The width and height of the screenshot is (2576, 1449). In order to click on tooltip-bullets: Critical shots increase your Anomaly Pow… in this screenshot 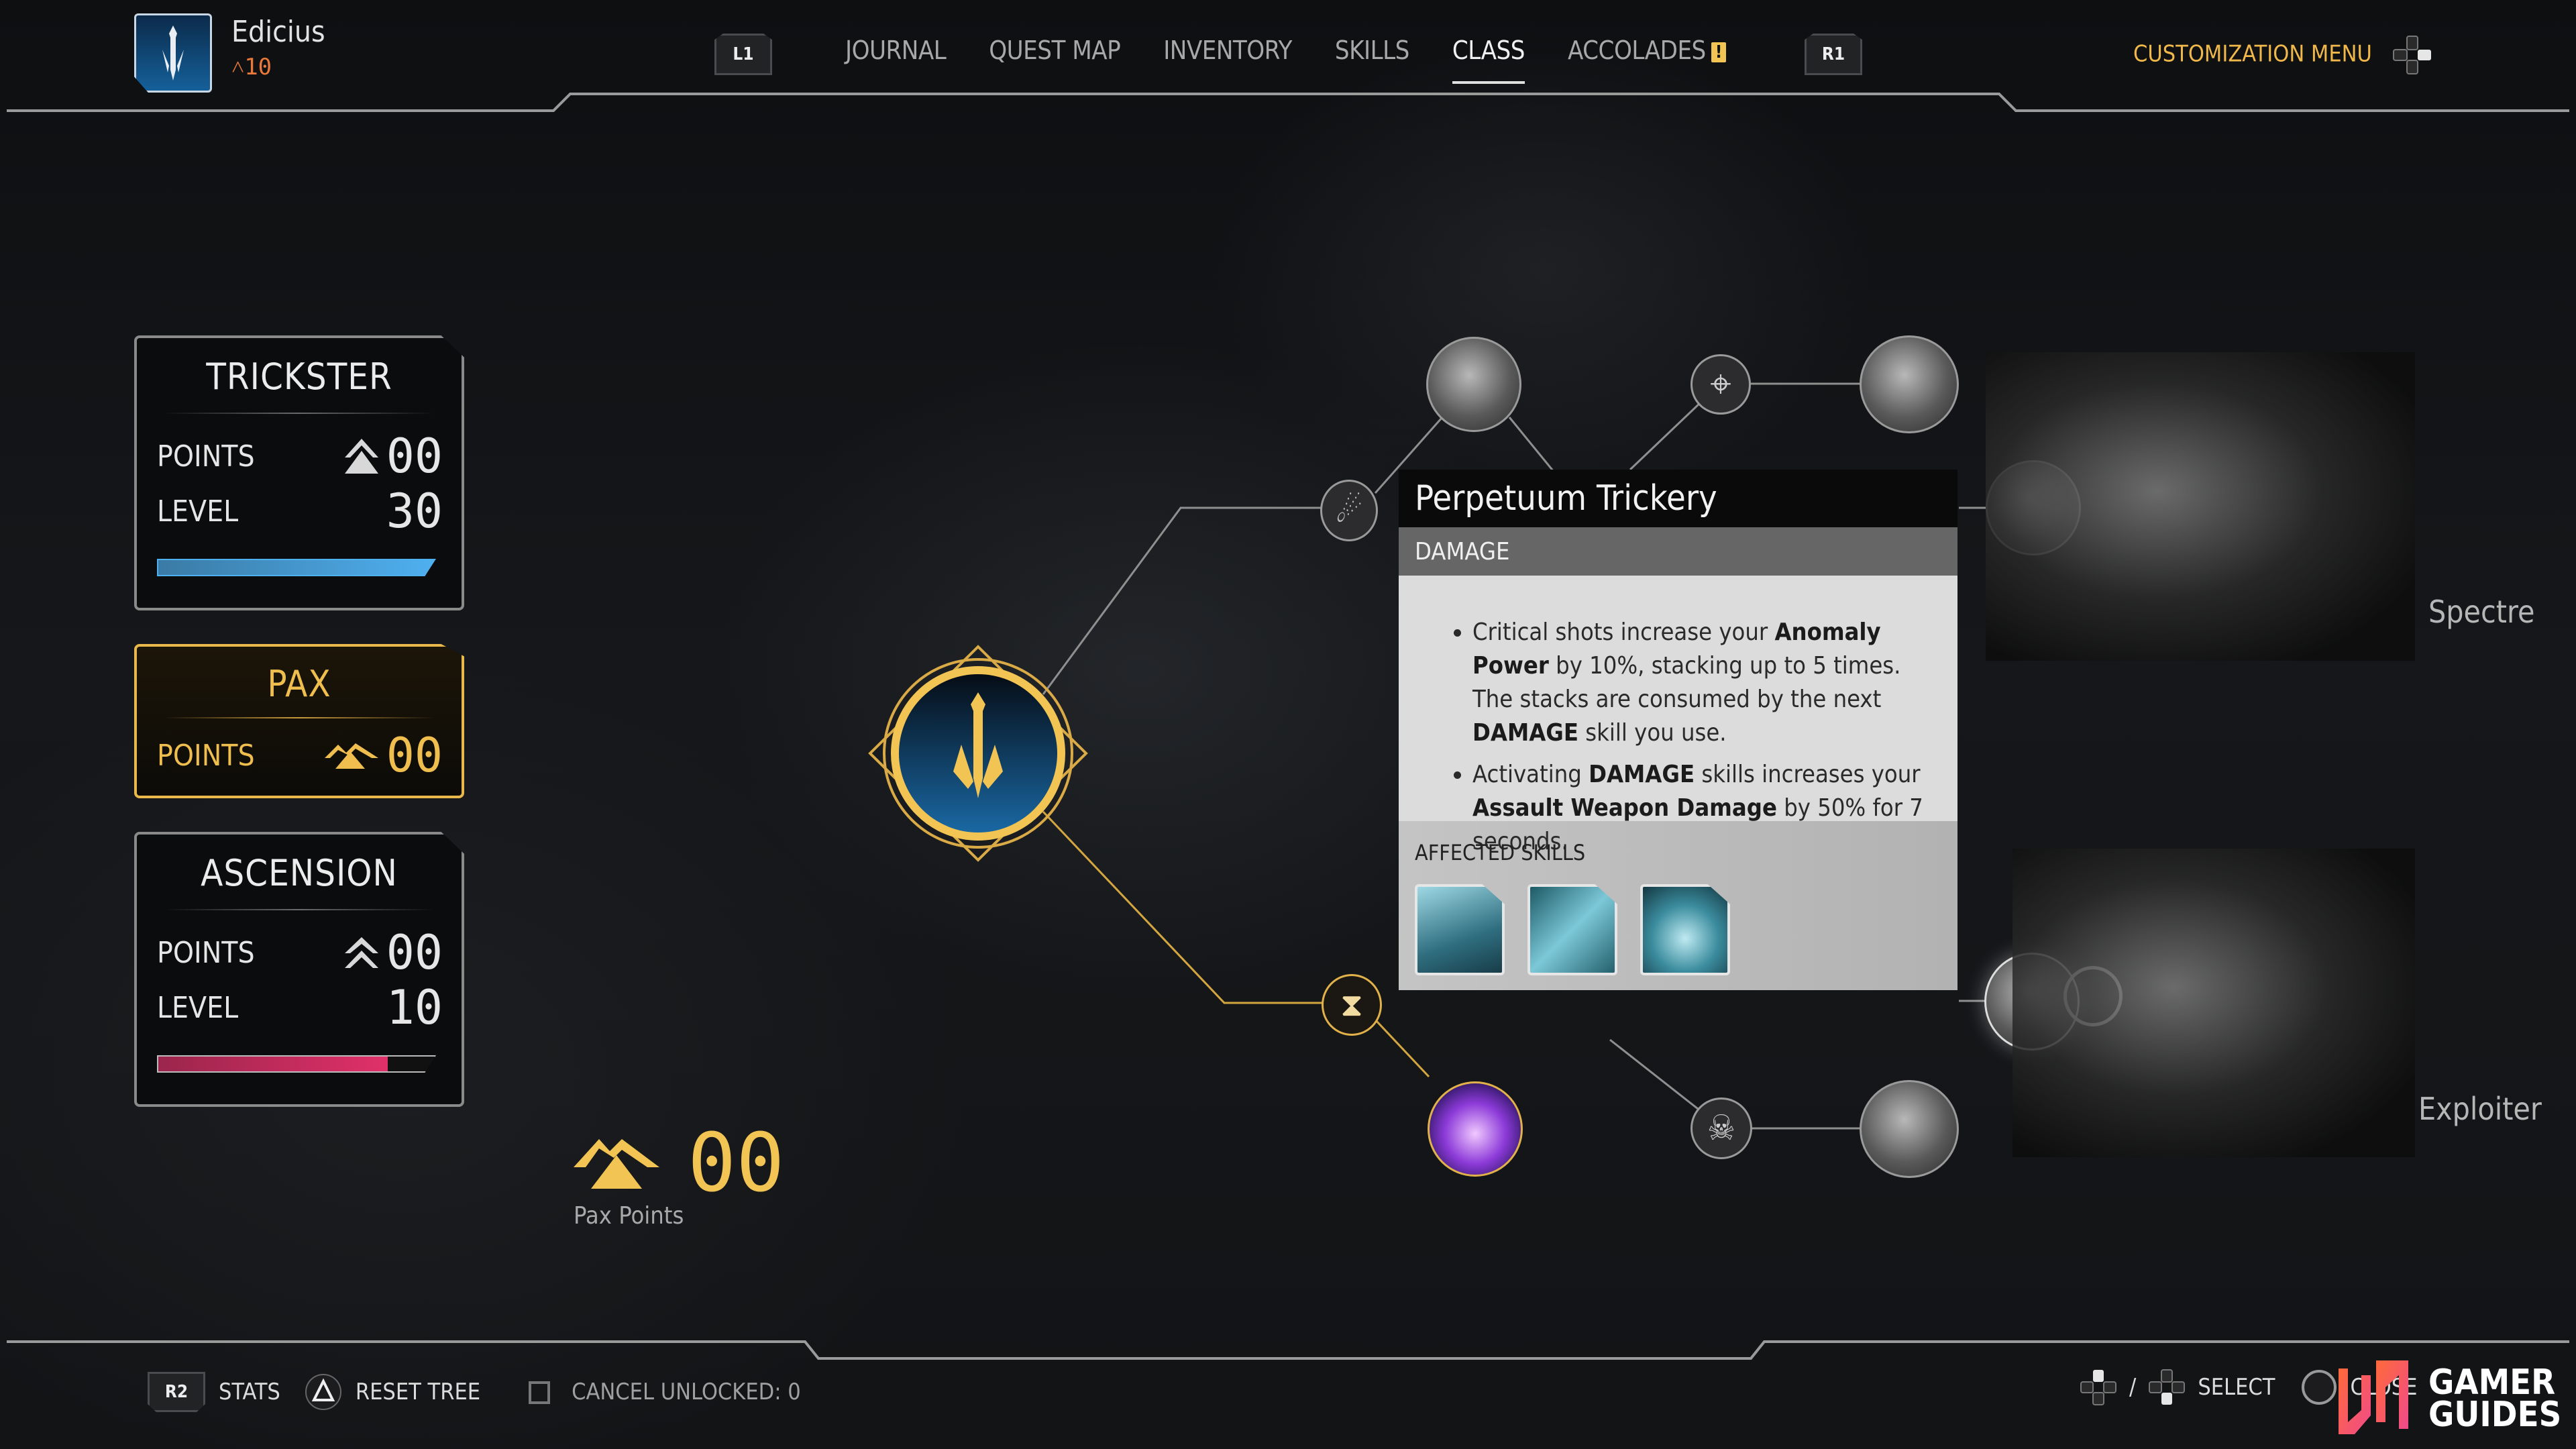, I will do `click(1691, 737)`.